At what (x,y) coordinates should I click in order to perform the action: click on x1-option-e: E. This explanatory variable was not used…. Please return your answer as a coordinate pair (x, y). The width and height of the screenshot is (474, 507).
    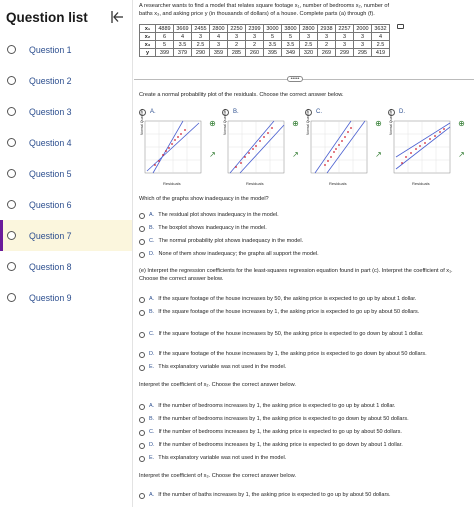
    Looking at the image, I should click on (298, 367).